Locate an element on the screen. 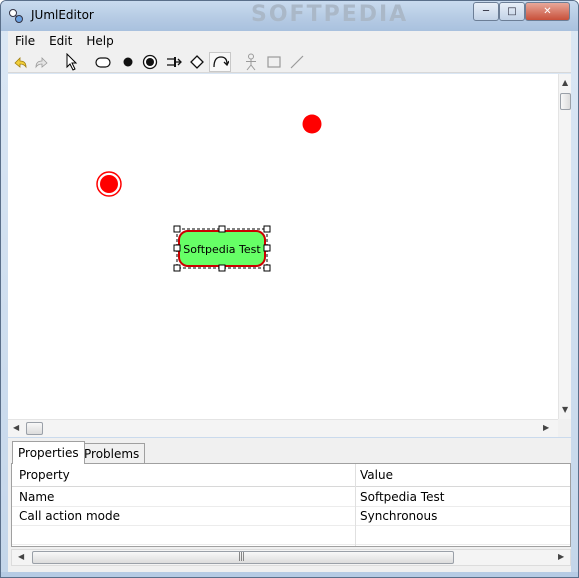 This screenshot has width=579, height=578. tab-properties-label: Properties is located at coordinates (48, 453).